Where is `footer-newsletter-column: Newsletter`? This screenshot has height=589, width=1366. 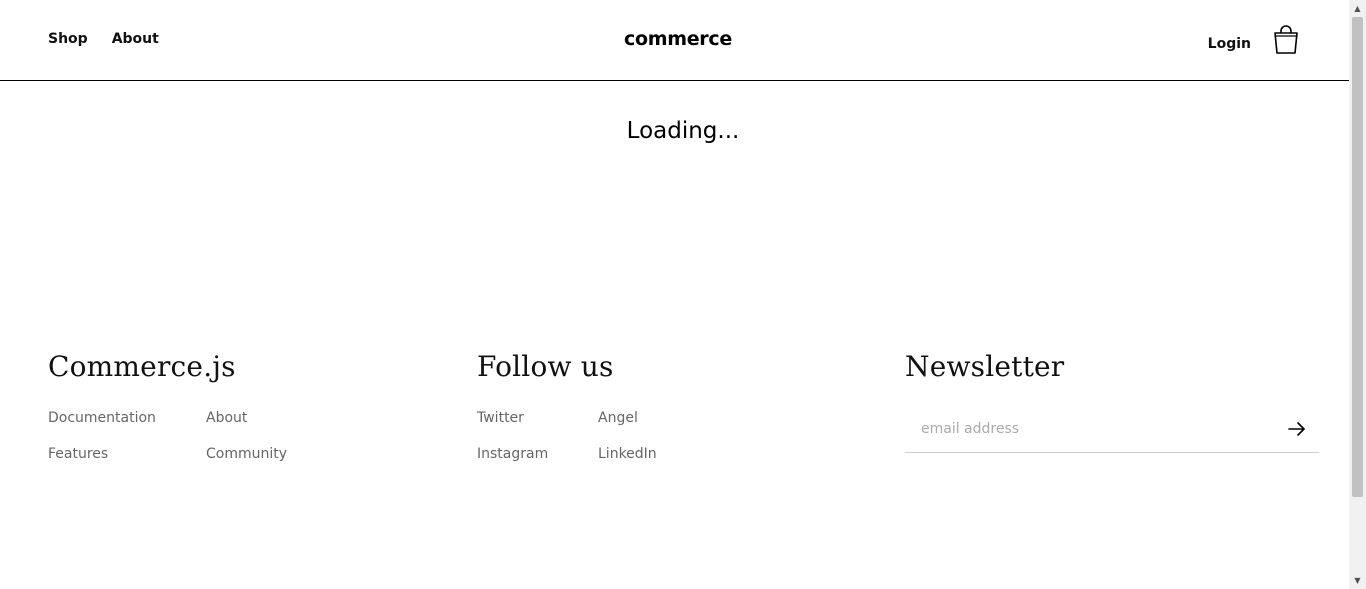 footer-newsletter-column: Newsletter is located at coordinates (1112, 401).